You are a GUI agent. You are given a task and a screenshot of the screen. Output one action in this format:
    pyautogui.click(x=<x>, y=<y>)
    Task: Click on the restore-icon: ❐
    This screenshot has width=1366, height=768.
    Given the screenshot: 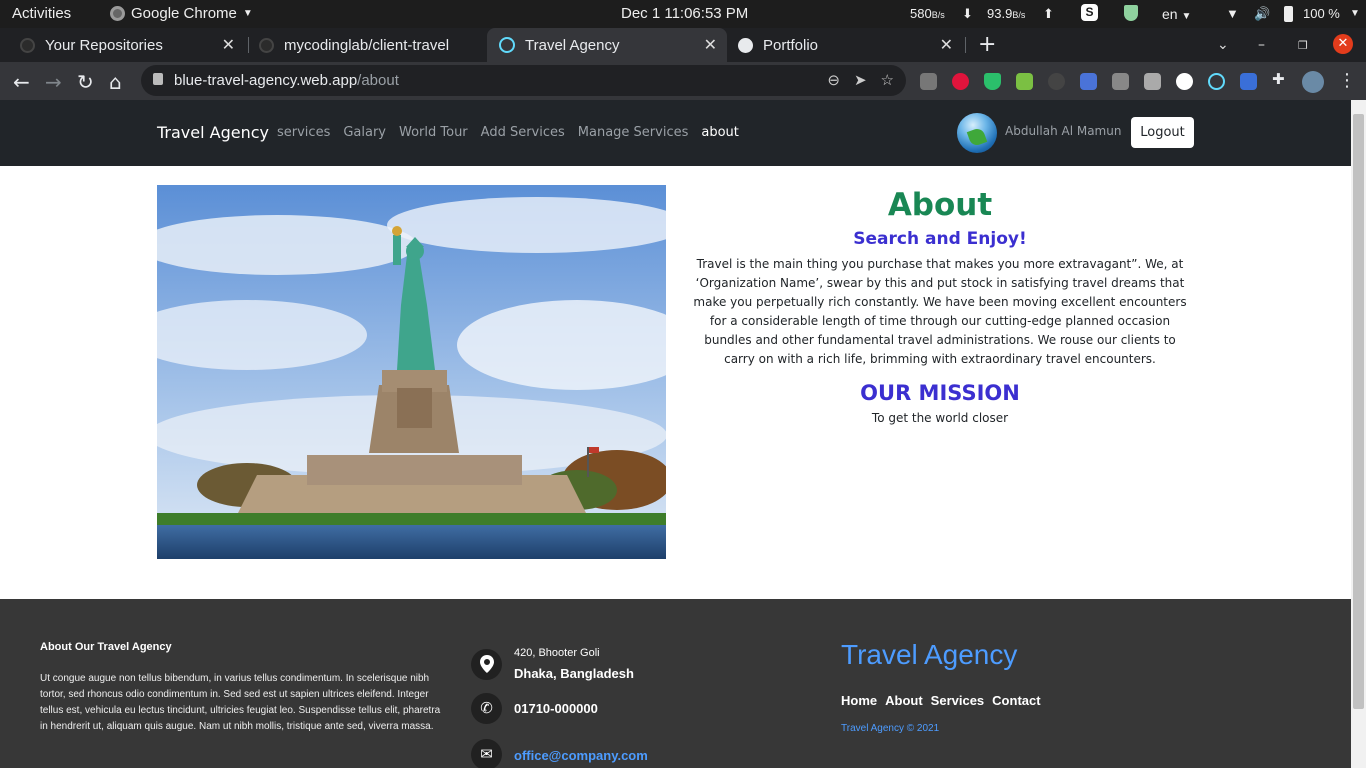 What is the action you would take?
    pyautogui.click(x=1303, y=45)
    